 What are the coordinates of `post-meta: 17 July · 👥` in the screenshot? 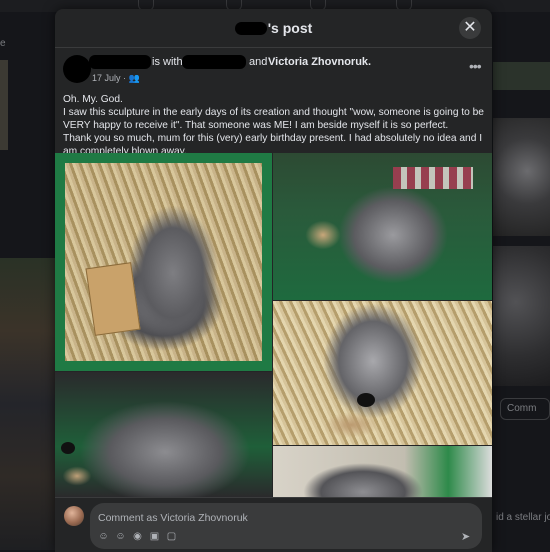 It's located at (116, 78).